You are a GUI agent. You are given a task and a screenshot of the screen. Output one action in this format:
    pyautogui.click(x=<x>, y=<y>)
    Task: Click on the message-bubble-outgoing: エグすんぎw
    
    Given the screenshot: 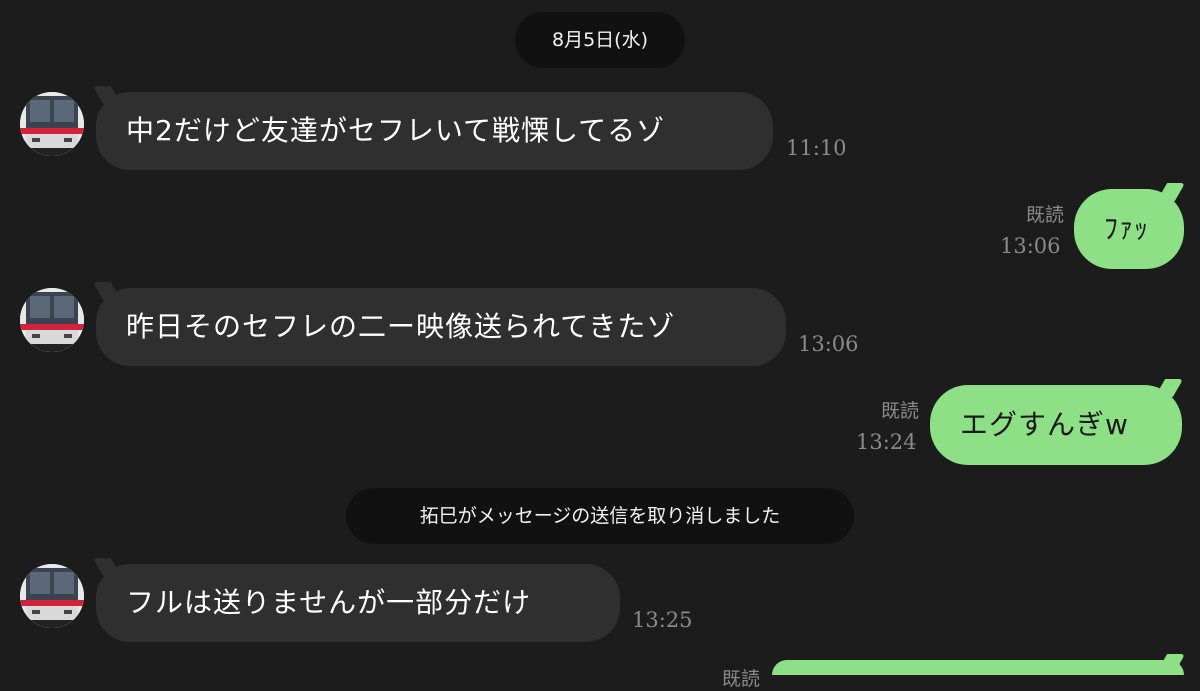 What is the action you would take?
    pyautogui.click(x=1056, y=425)
    